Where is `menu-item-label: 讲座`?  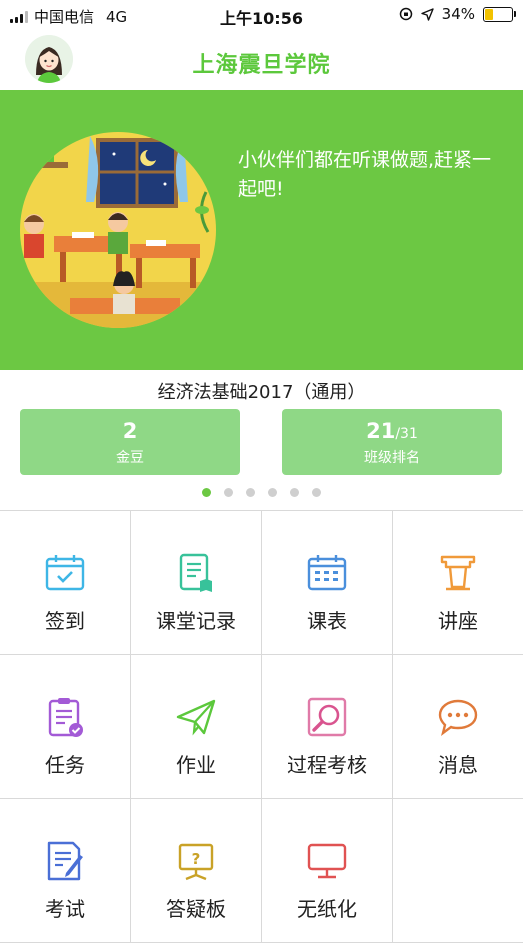 menu-item-label: 讲座 is located at coordinates (458, 621).